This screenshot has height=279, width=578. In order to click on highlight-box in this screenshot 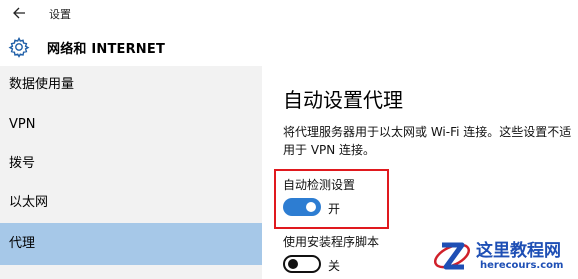, I will do `click(331, 199)`.